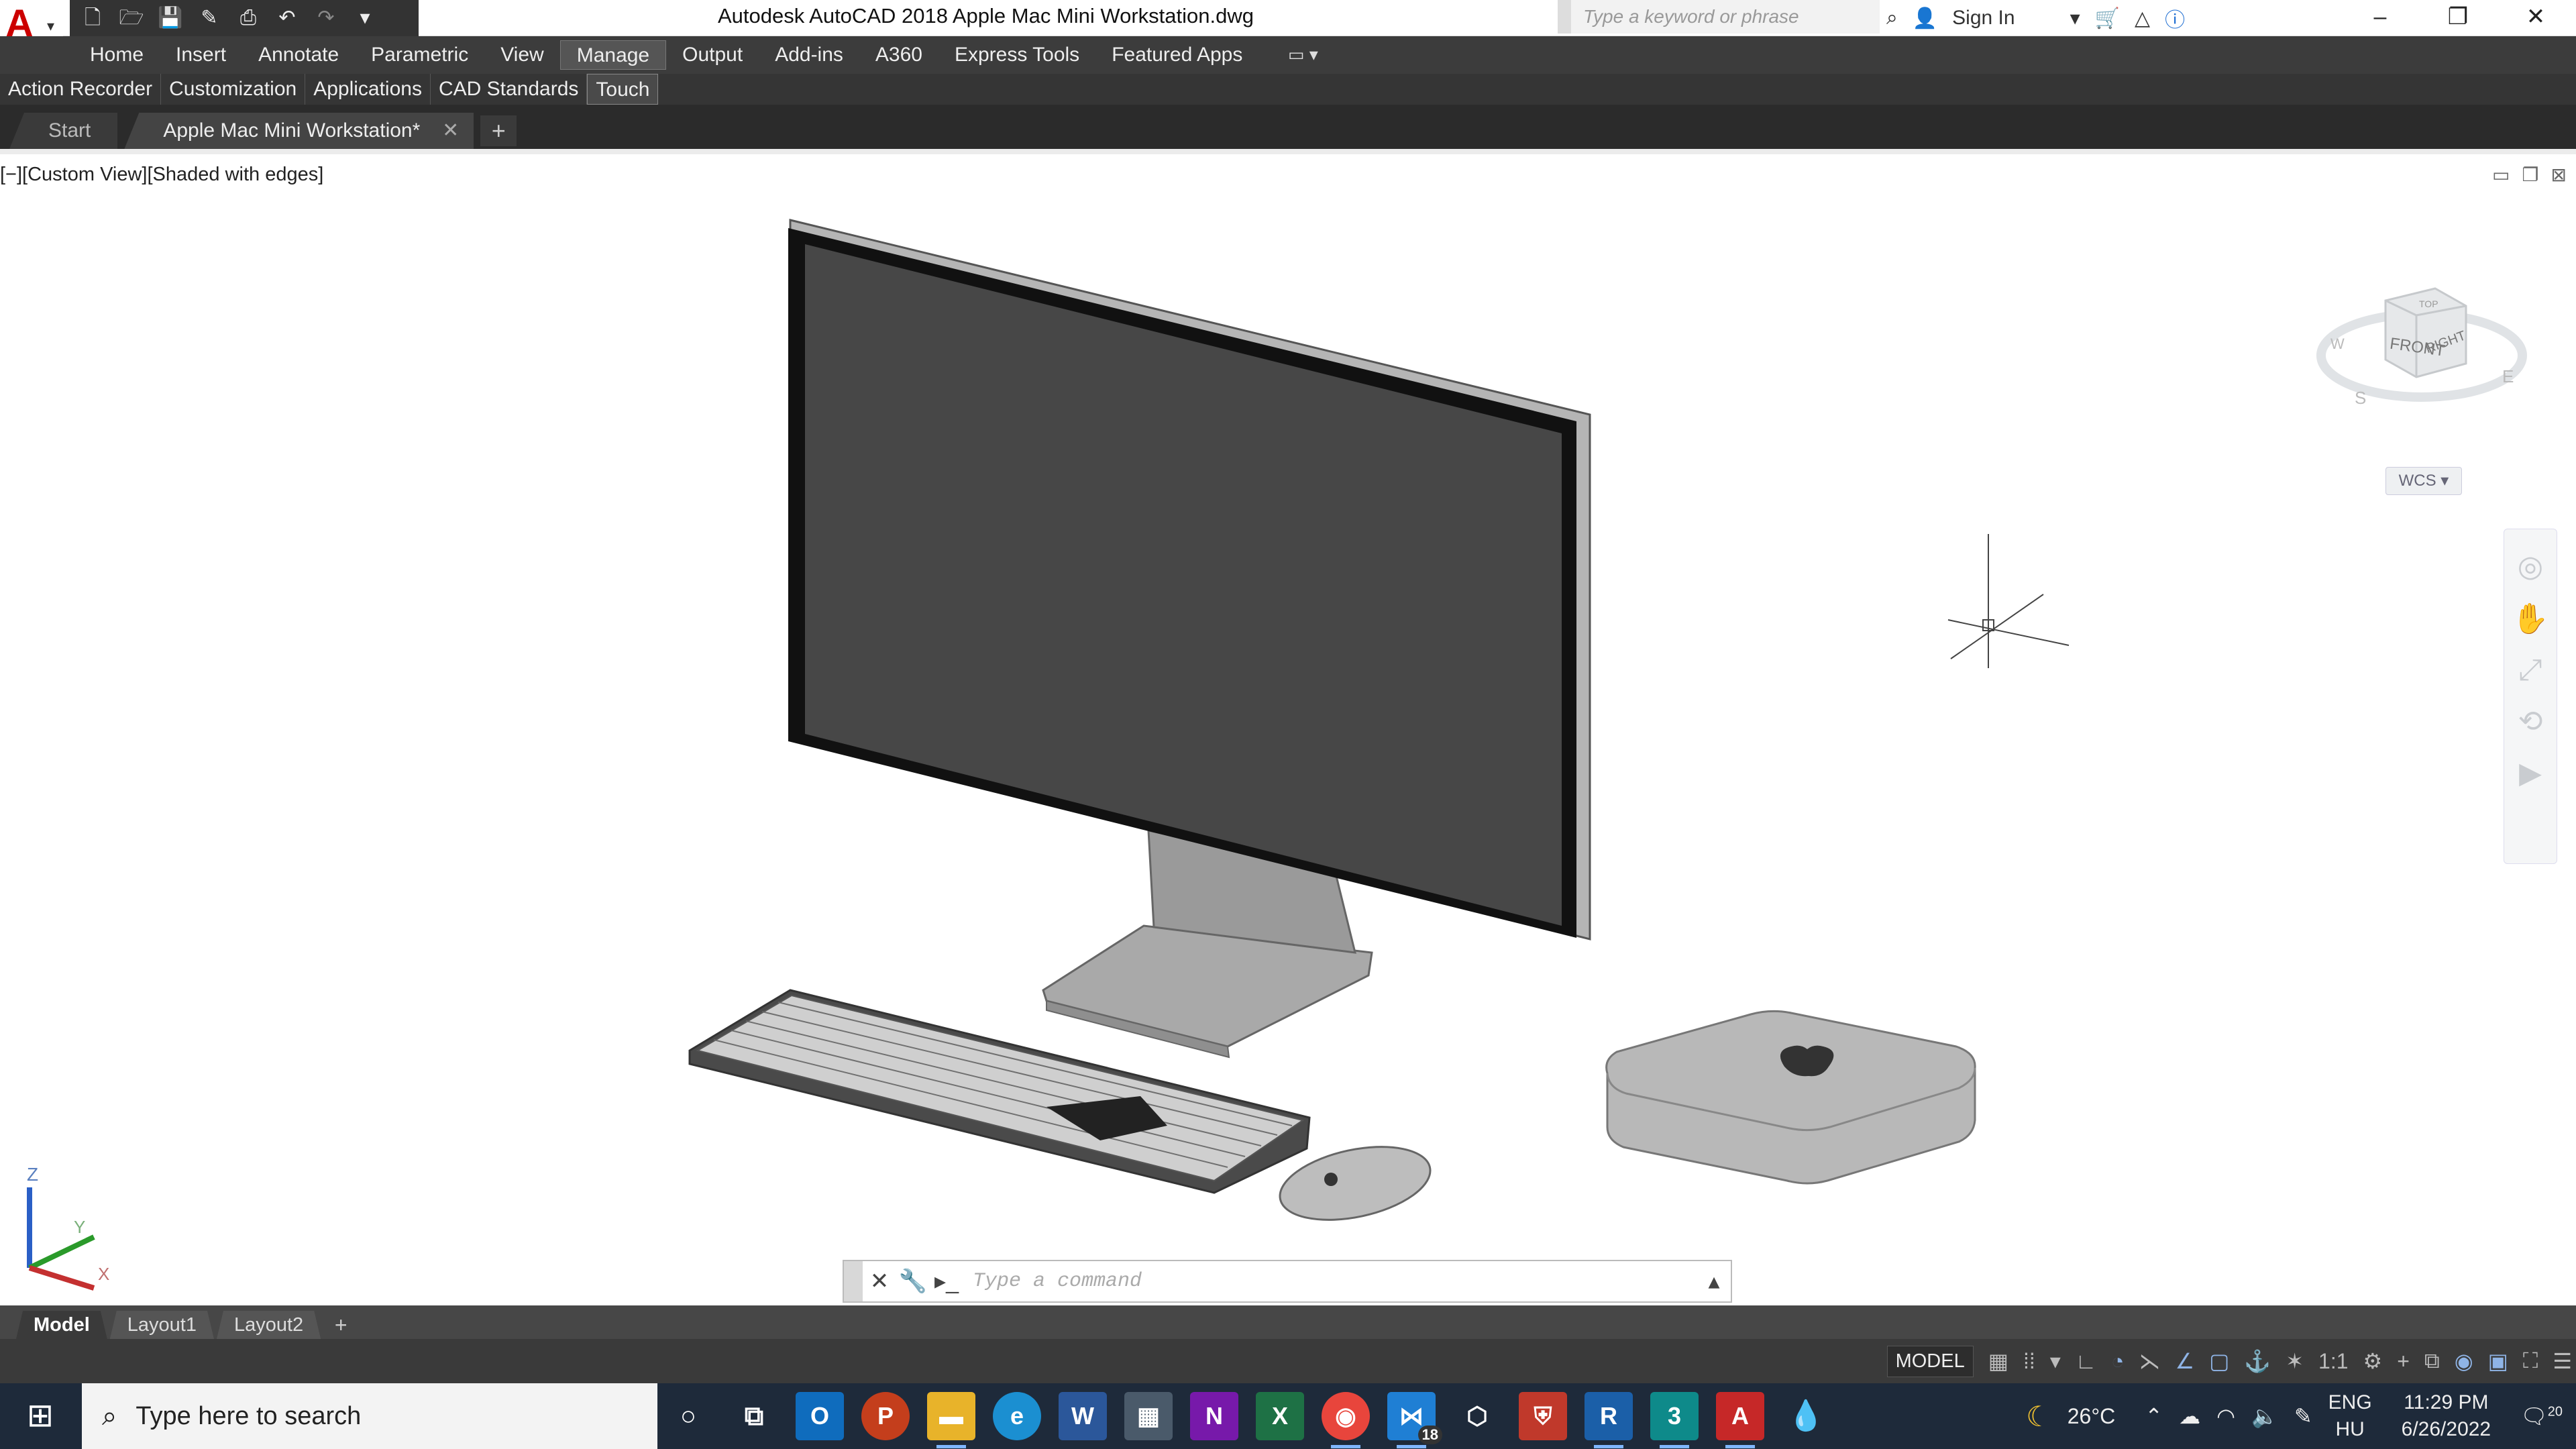 This screenshot has height=1449, width=2576. What do you see at coordinates (2422, 349) in the screenshot?
I see `viewcube: TOP FRONT RIGHT W S E` at bounding box center [2422, 349].